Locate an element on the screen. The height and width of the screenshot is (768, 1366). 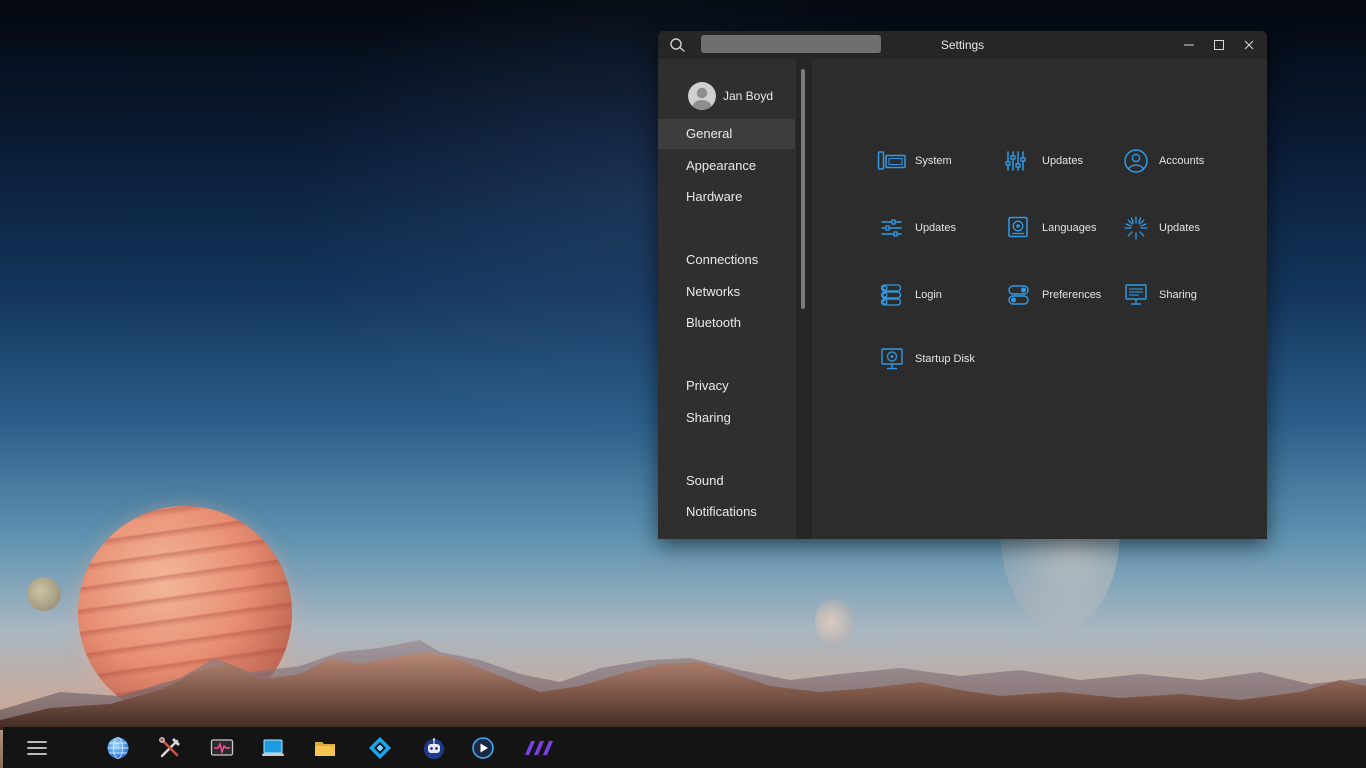
tile-label: Startup Disk is located at coordinates (945, 359).